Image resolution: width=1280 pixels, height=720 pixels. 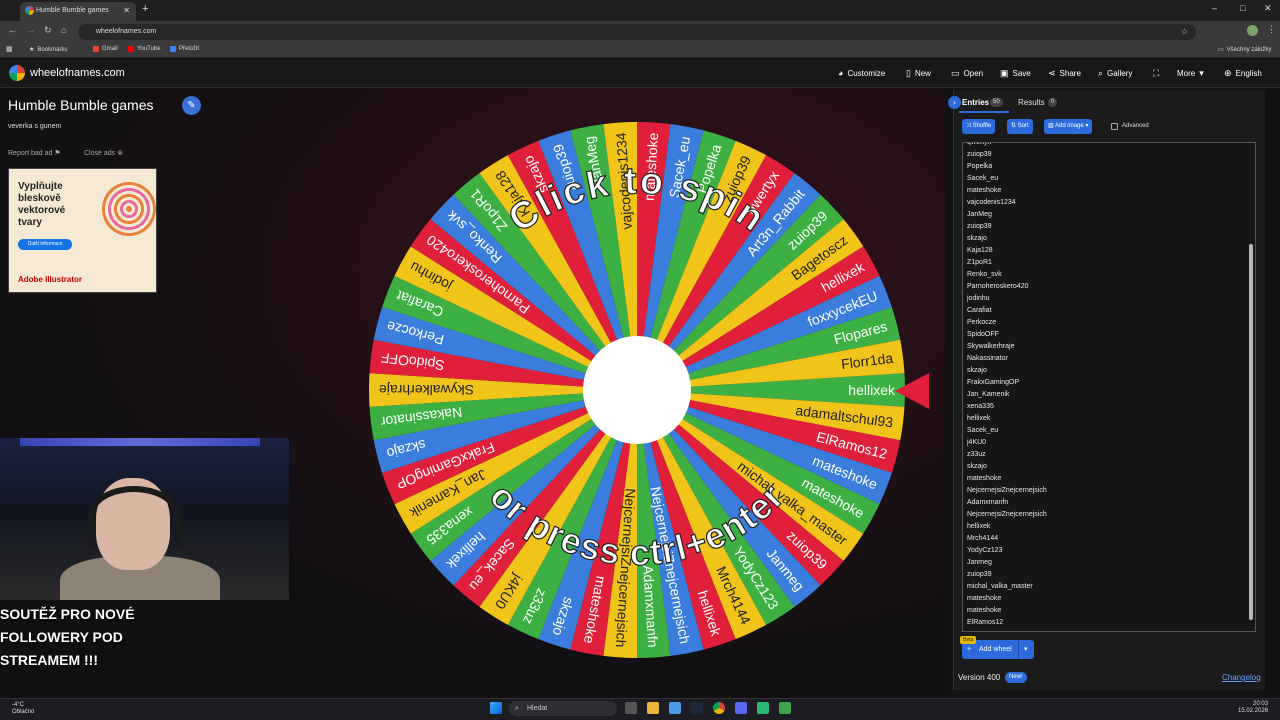 I want to click on language-button: ⊕ English, so click(x=1243, y=73).